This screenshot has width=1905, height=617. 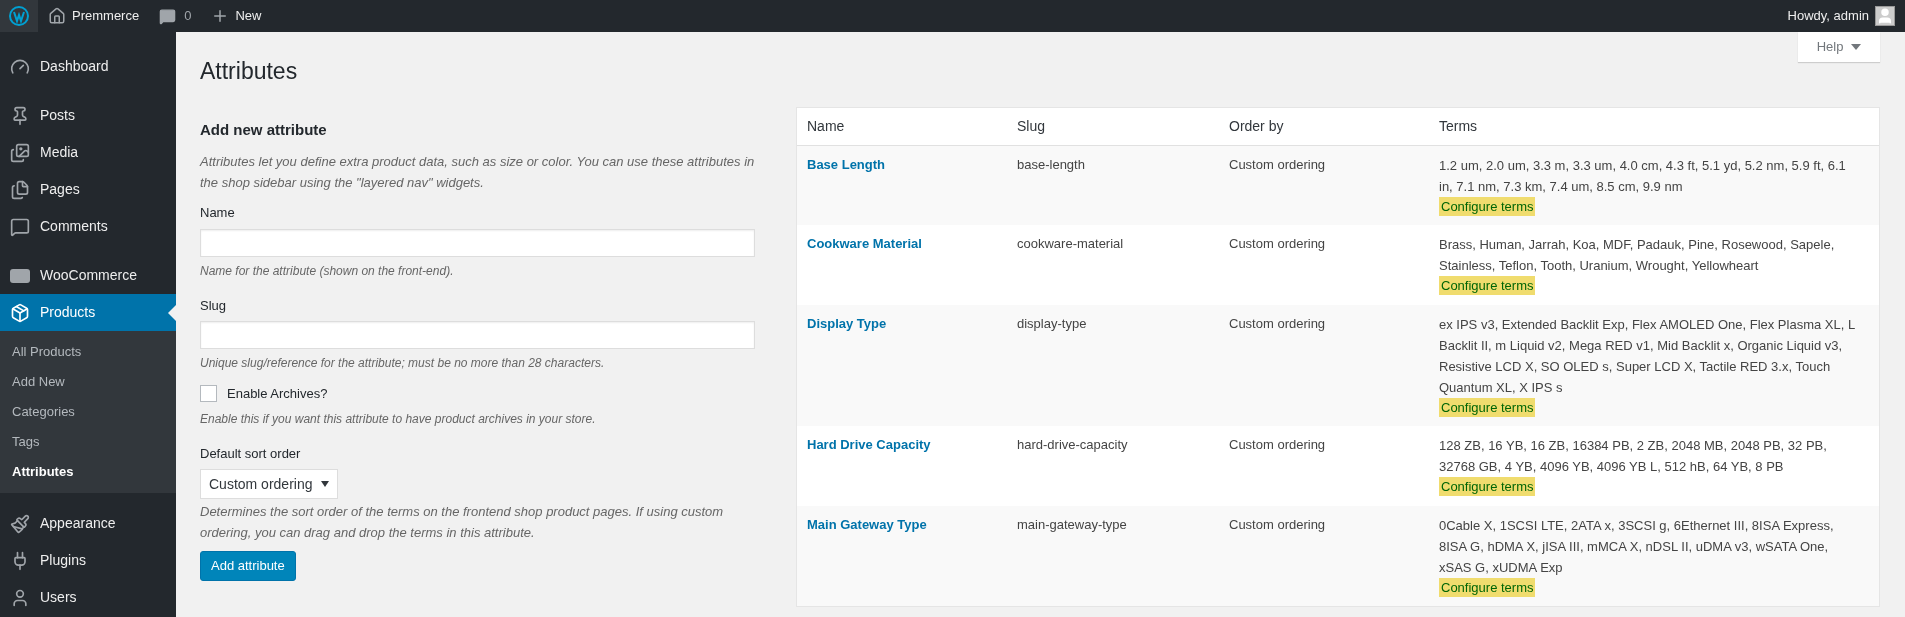 I want to click on sidebar-item: WooCommerce, so click(x=88, y=275).